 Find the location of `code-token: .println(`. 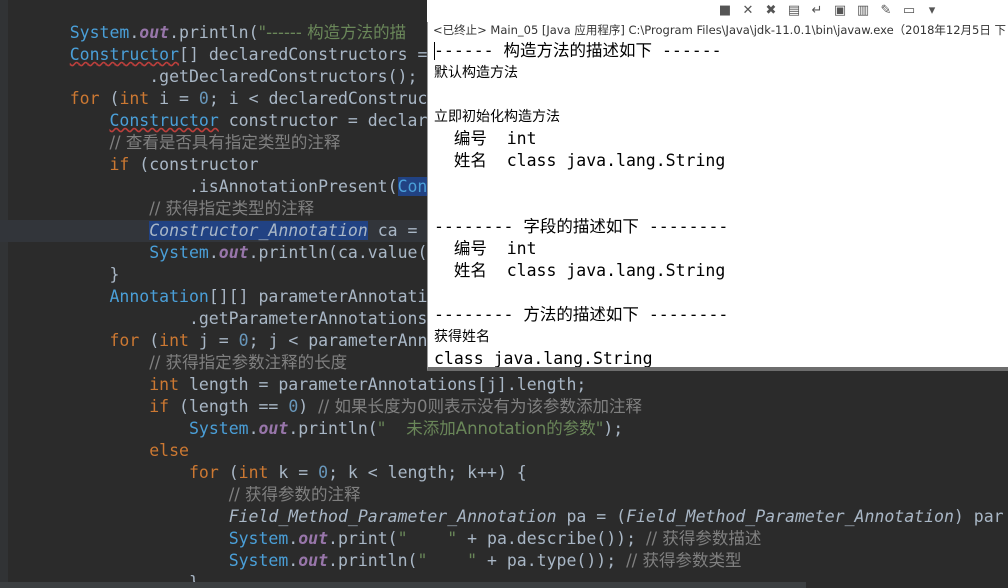

code-token: .println( is located at coordinates (373, 560).